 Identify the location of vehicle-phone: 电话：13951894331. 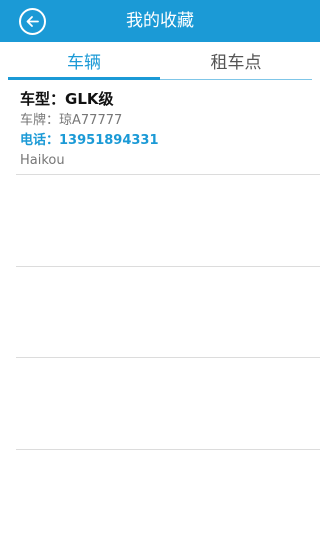
(165, 141).